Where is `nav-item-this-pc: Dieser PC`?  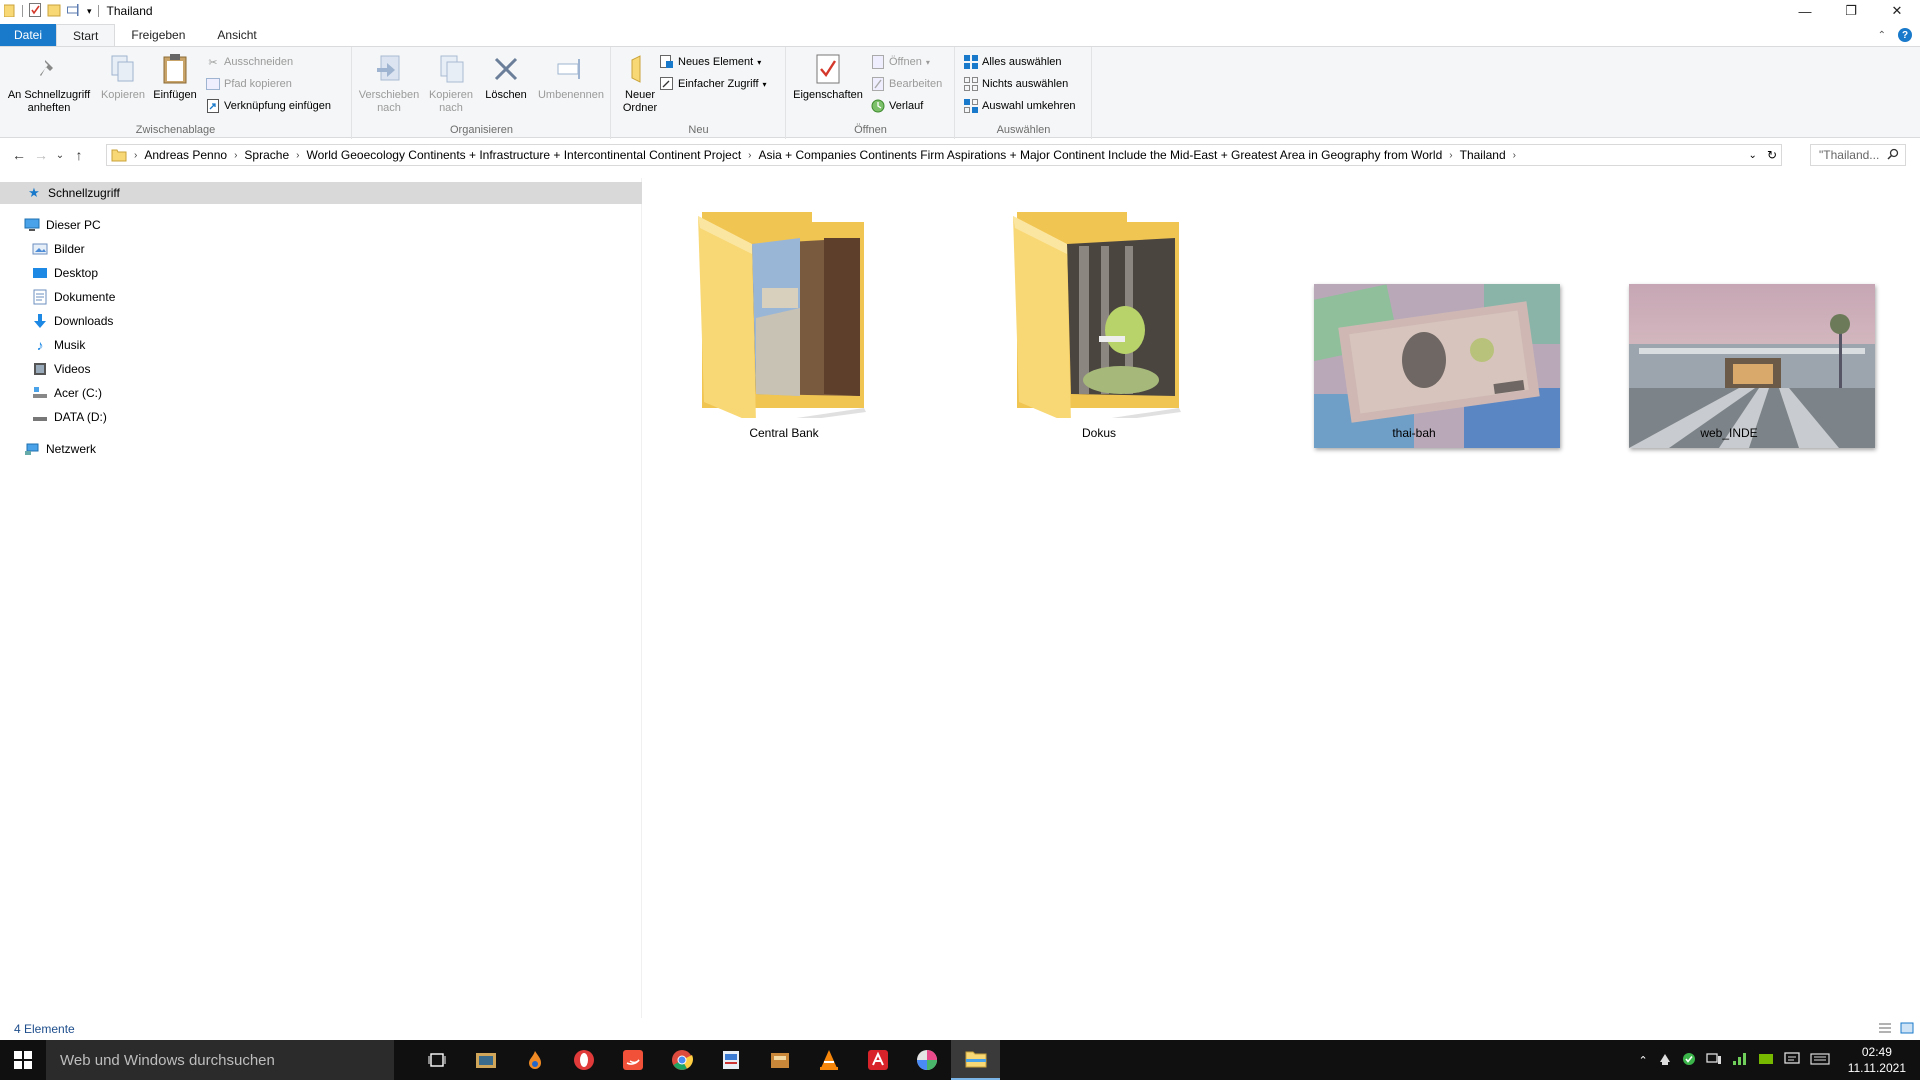 nav-item-this-pc: Dieser PC is located at coordinates (50, 225).